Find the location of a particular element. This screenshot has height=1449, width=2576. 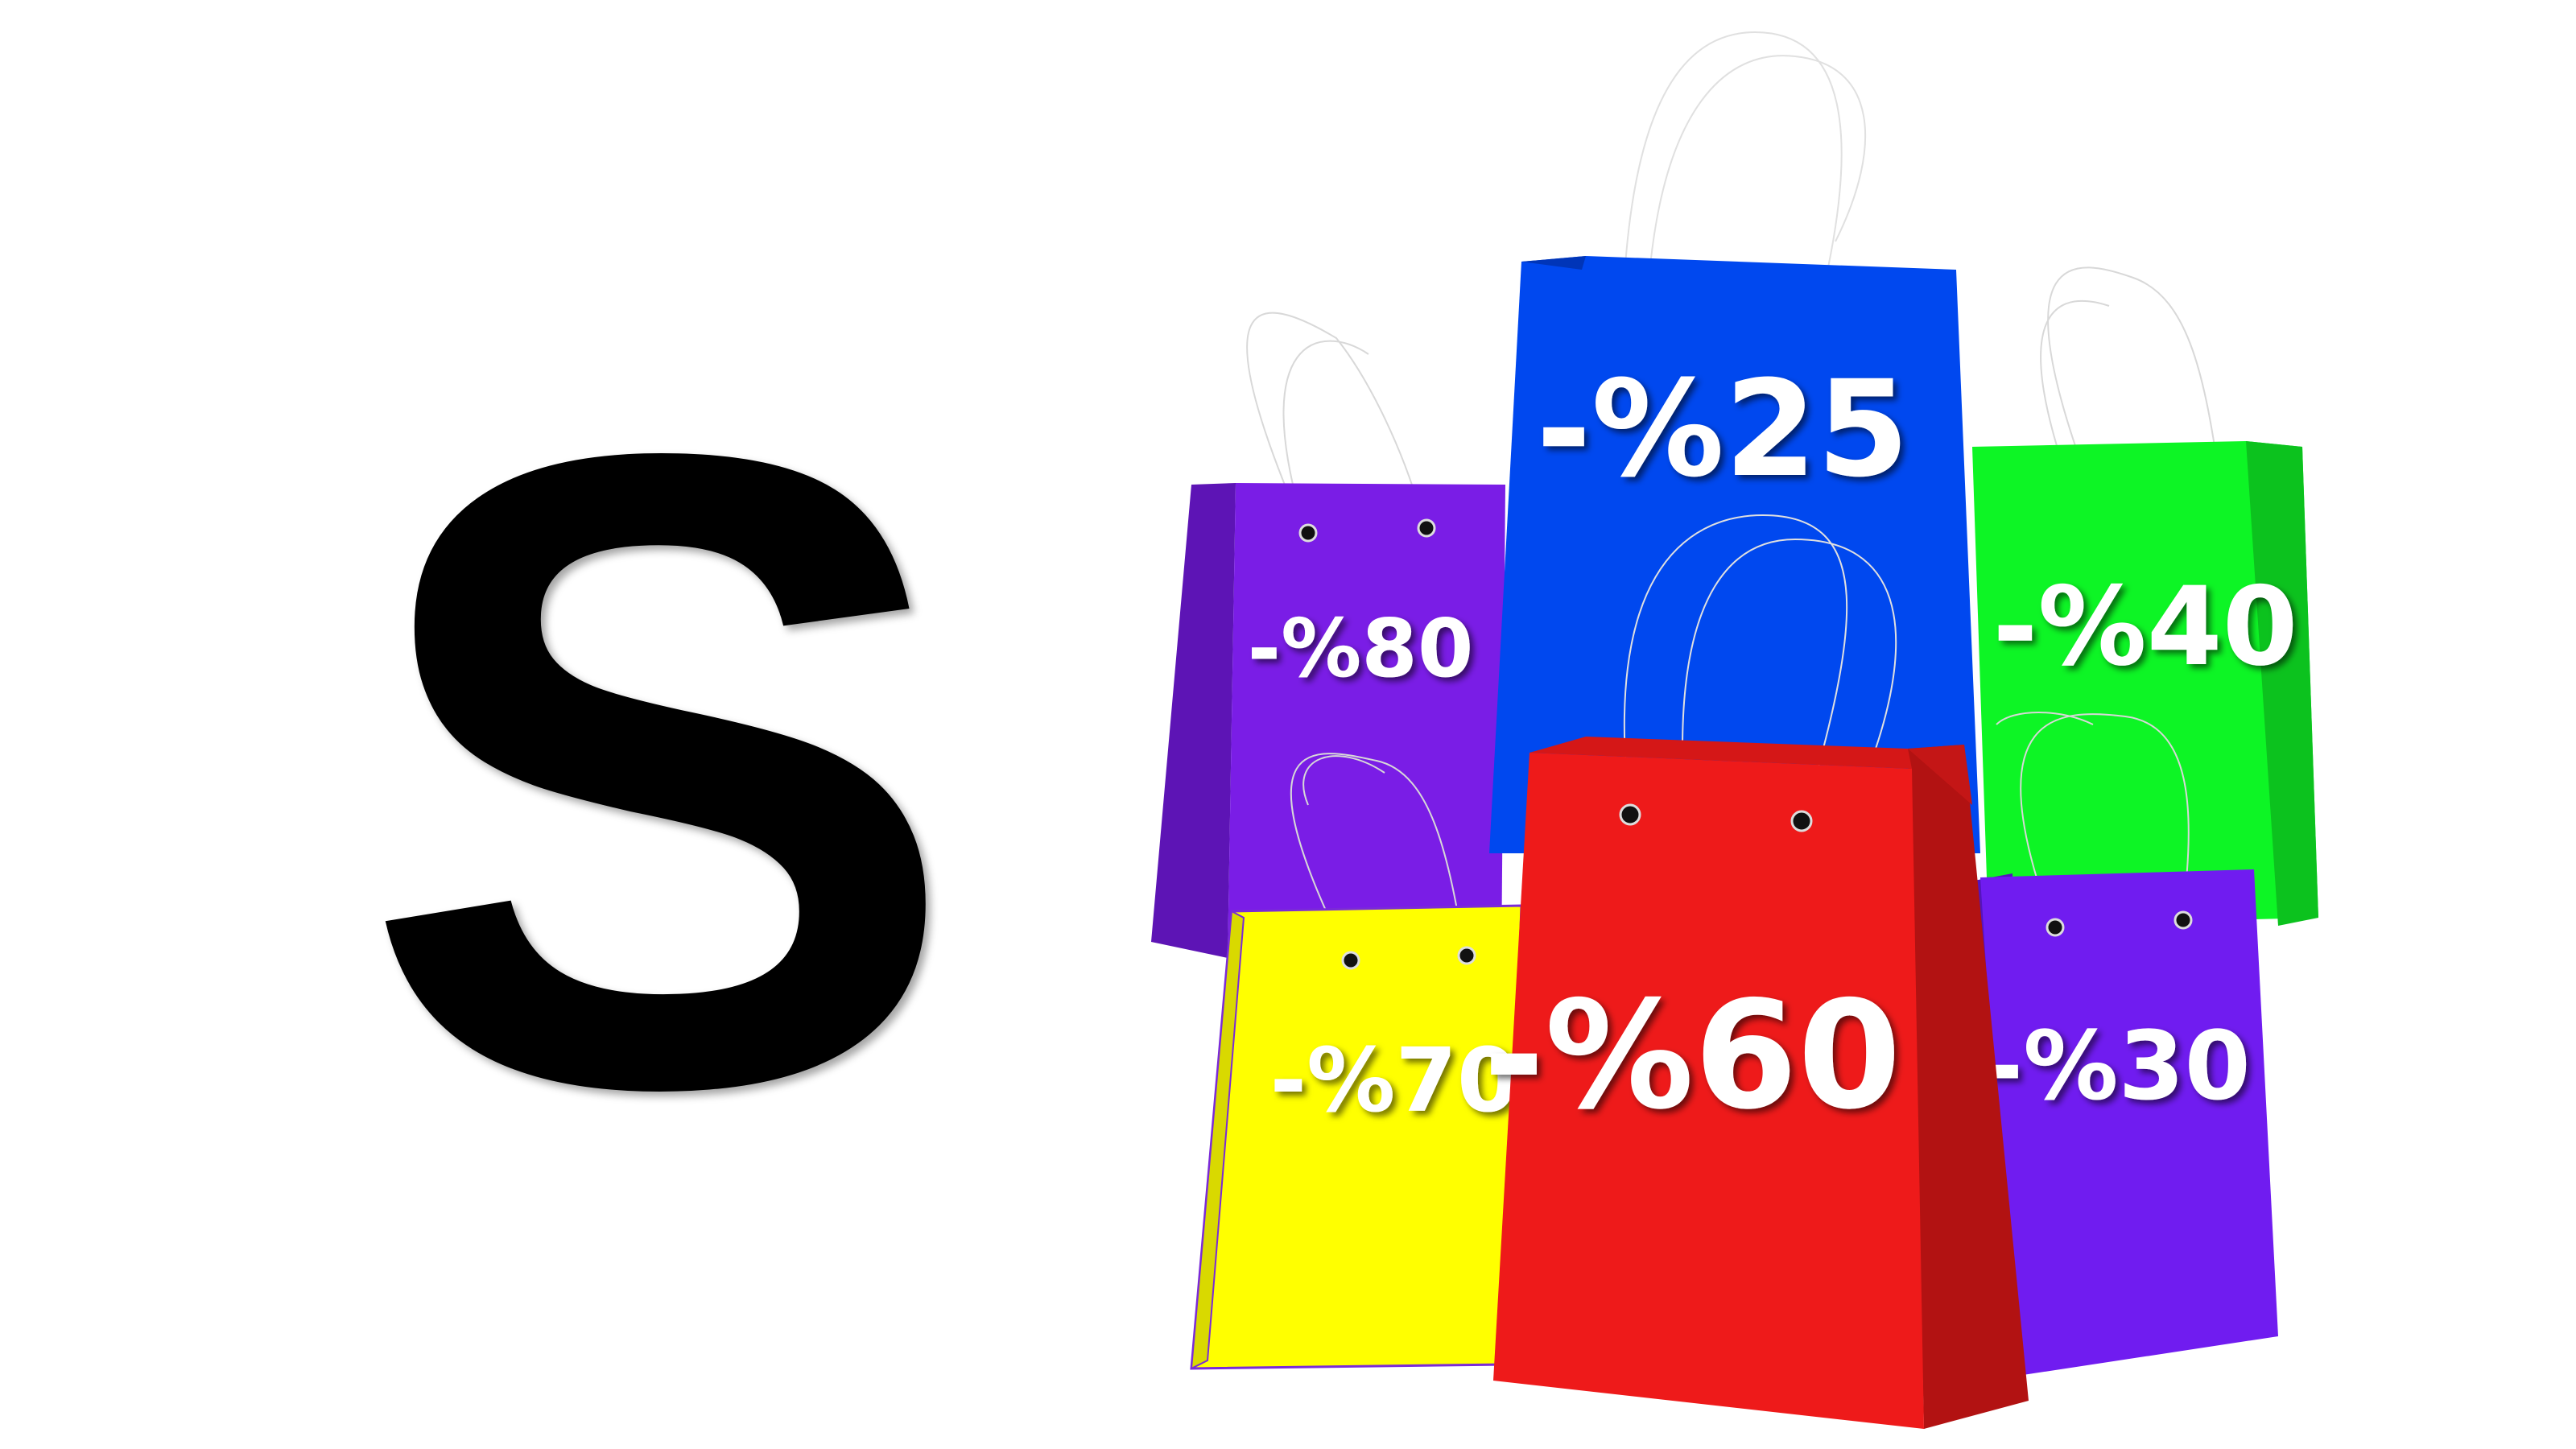

discount-label: -%60 is located at coordinates (1692, 1055).